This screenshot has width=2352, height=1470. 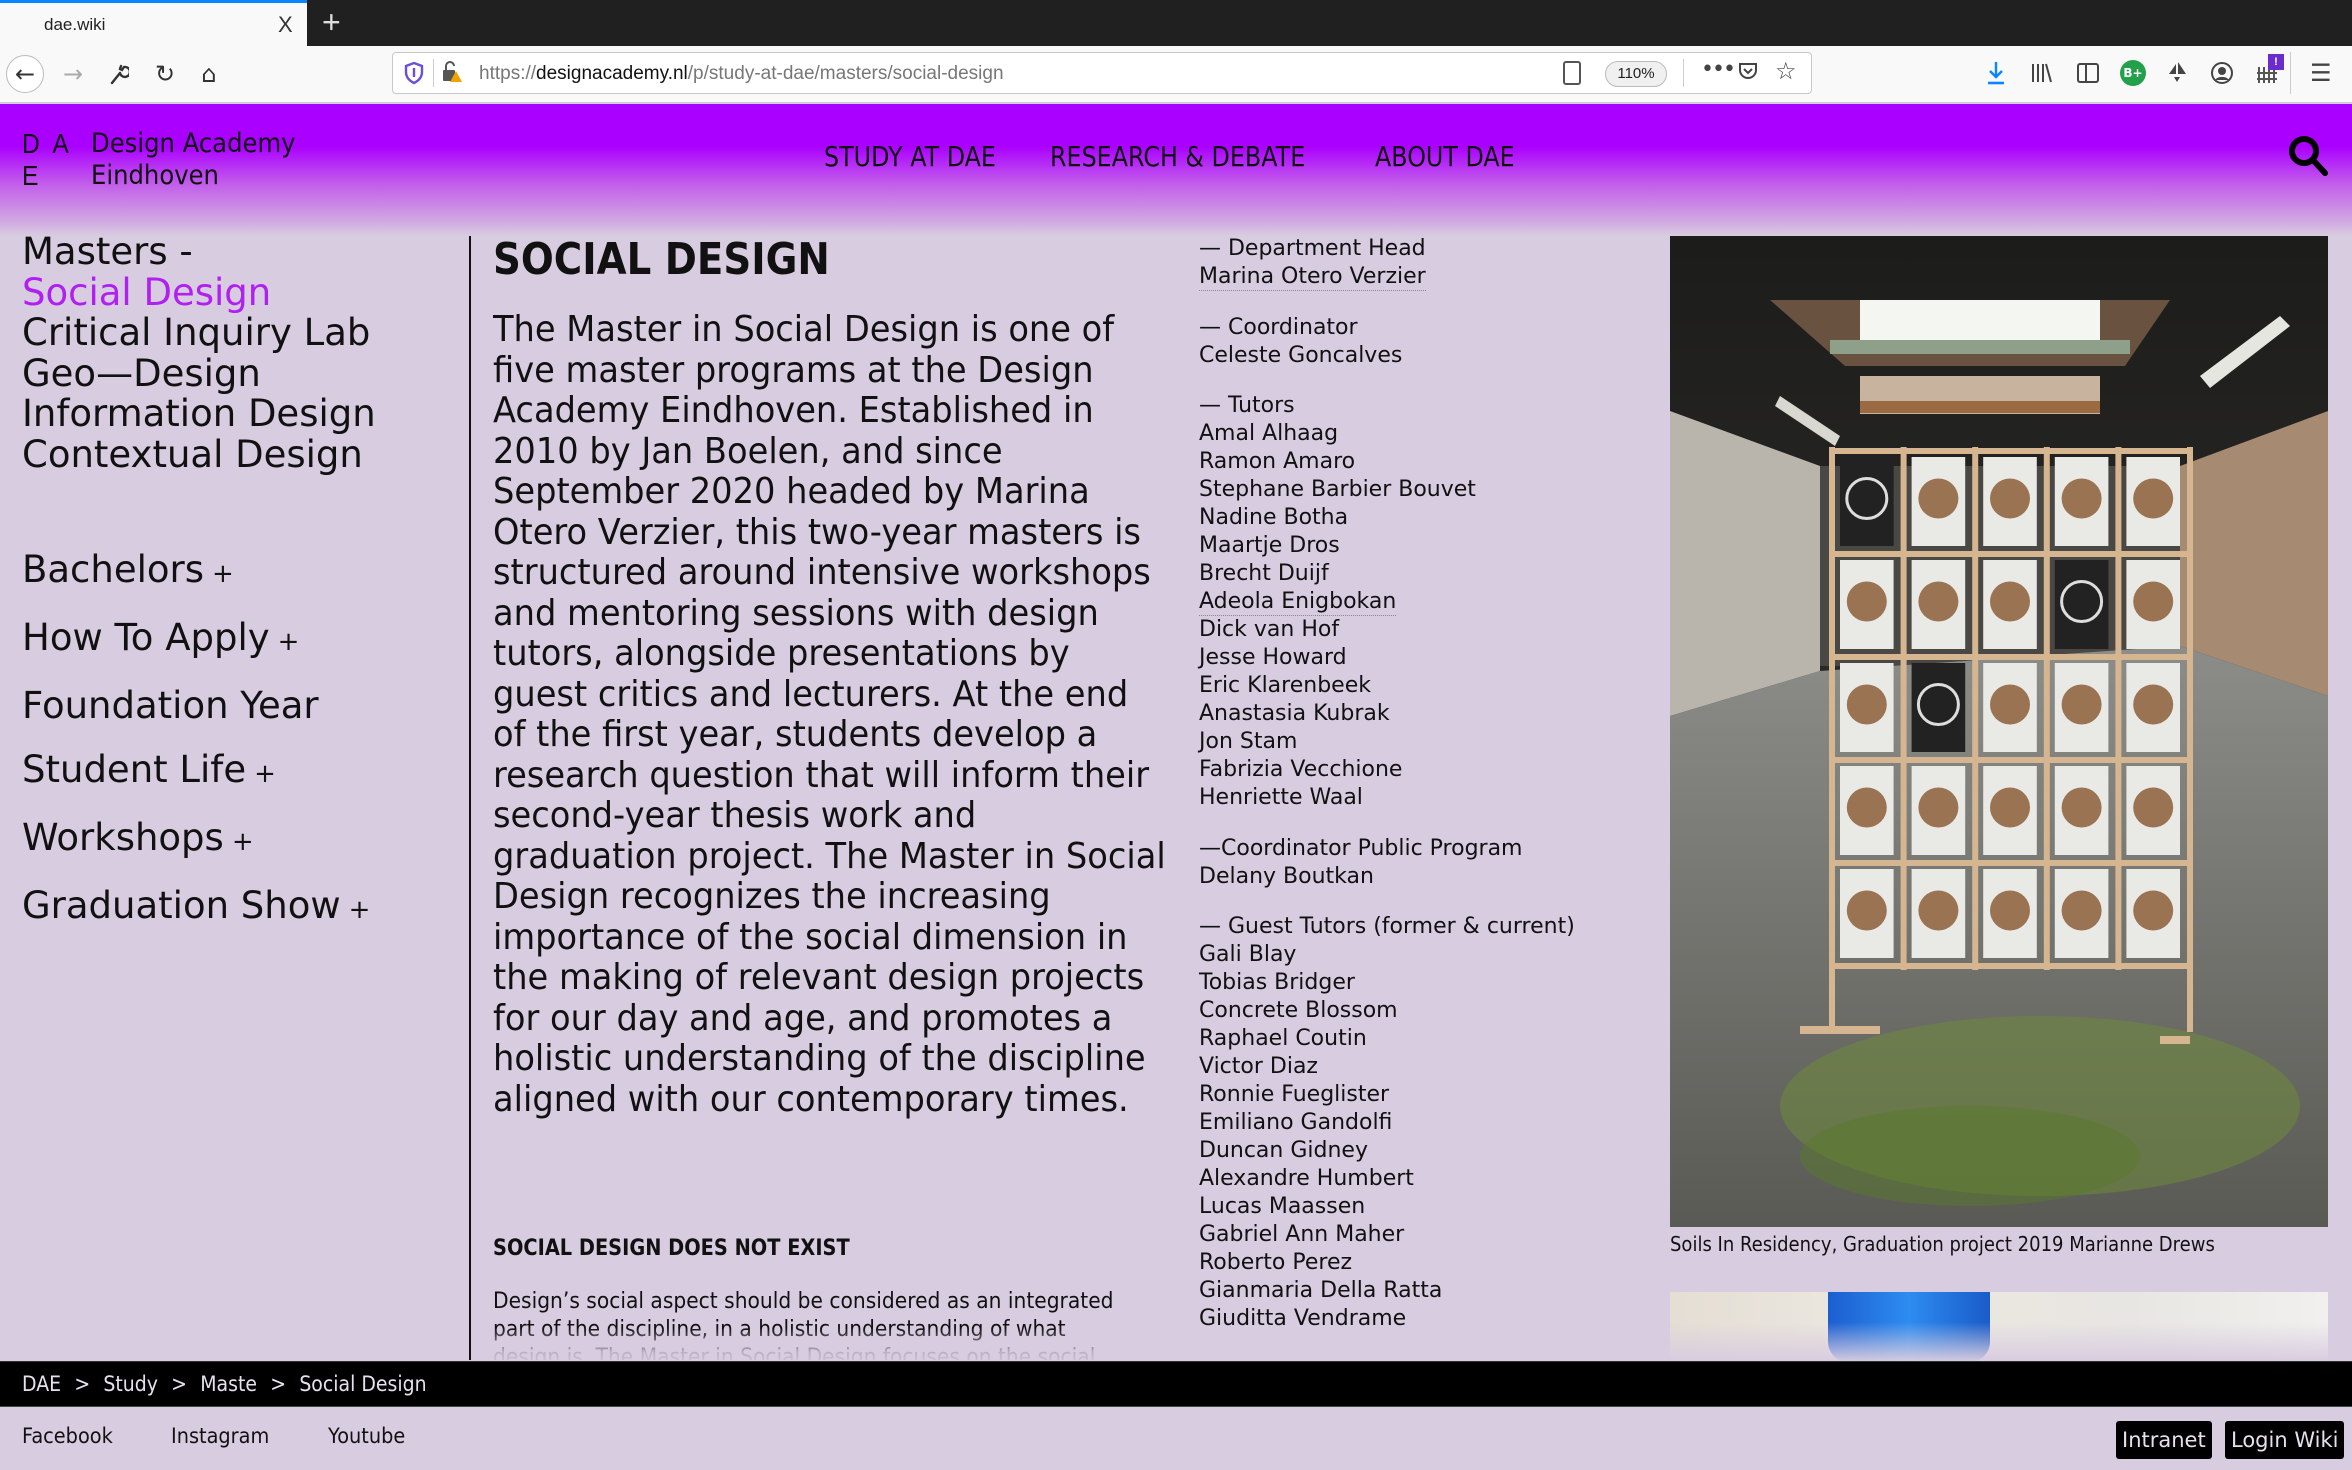 What do you see at coordinates (153, 23) in the screenshot?
I see `browser-tab-active: dae.wiki X` at bounding box center [153, 23].